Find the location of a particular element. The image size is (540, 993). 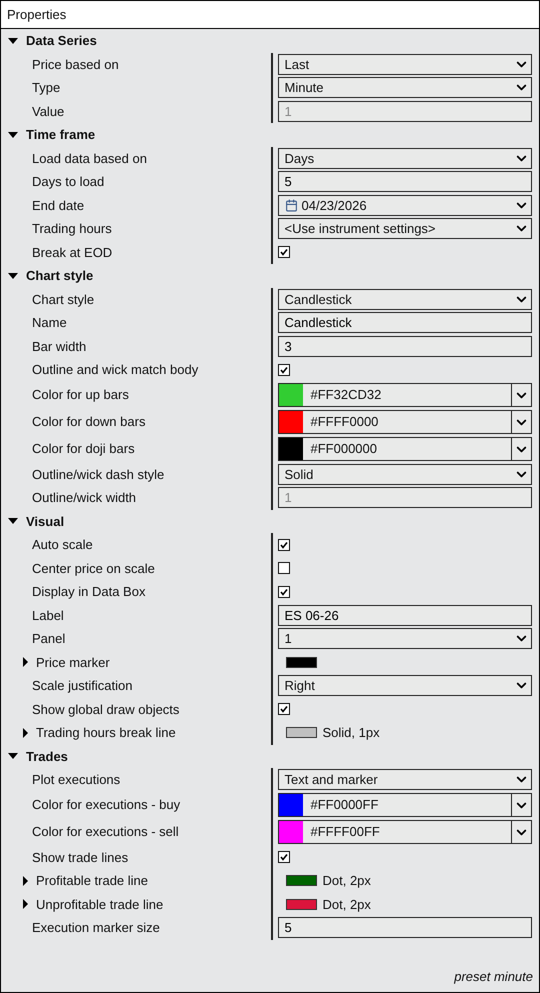

color-picker: #FFFF0000 is located at coordinates (405, 422).